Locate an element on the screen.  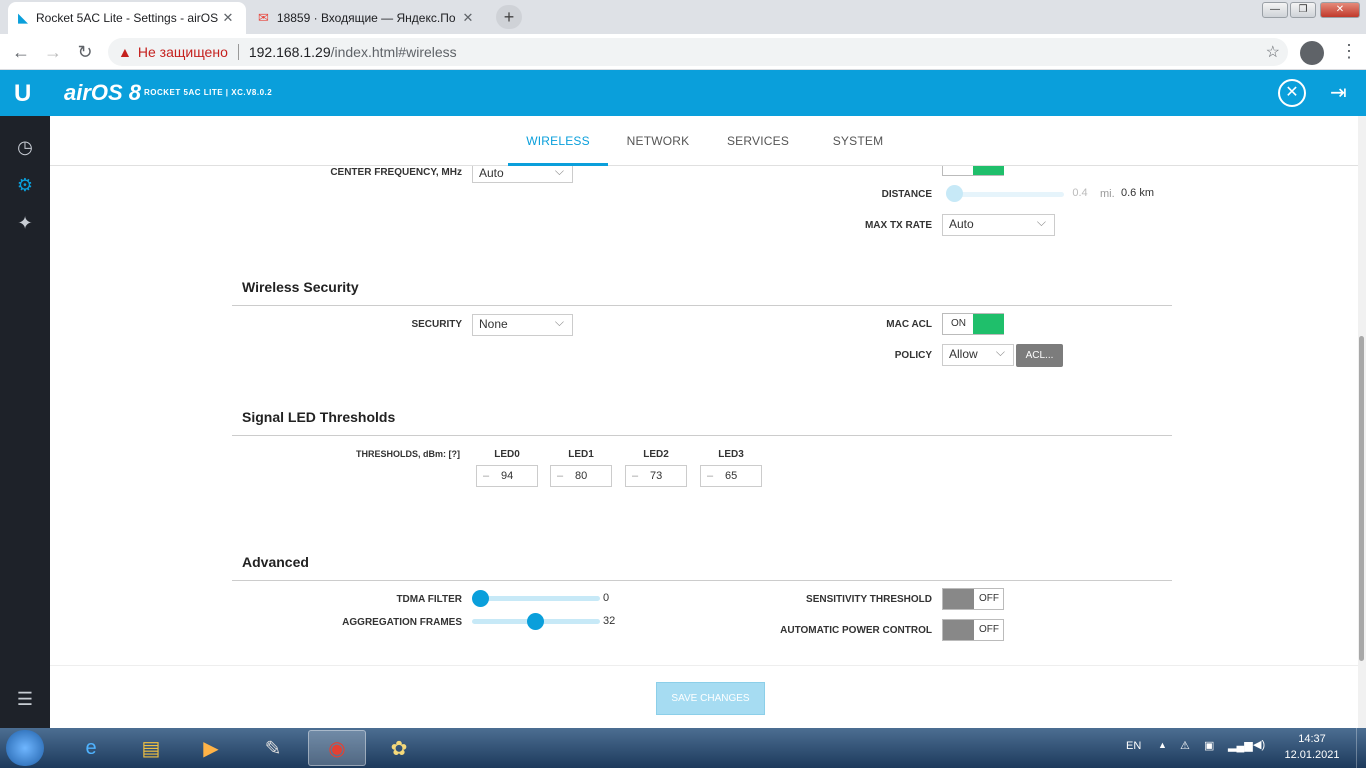
file-explorer-icon: ▤ is located at coordinates (151, 748).